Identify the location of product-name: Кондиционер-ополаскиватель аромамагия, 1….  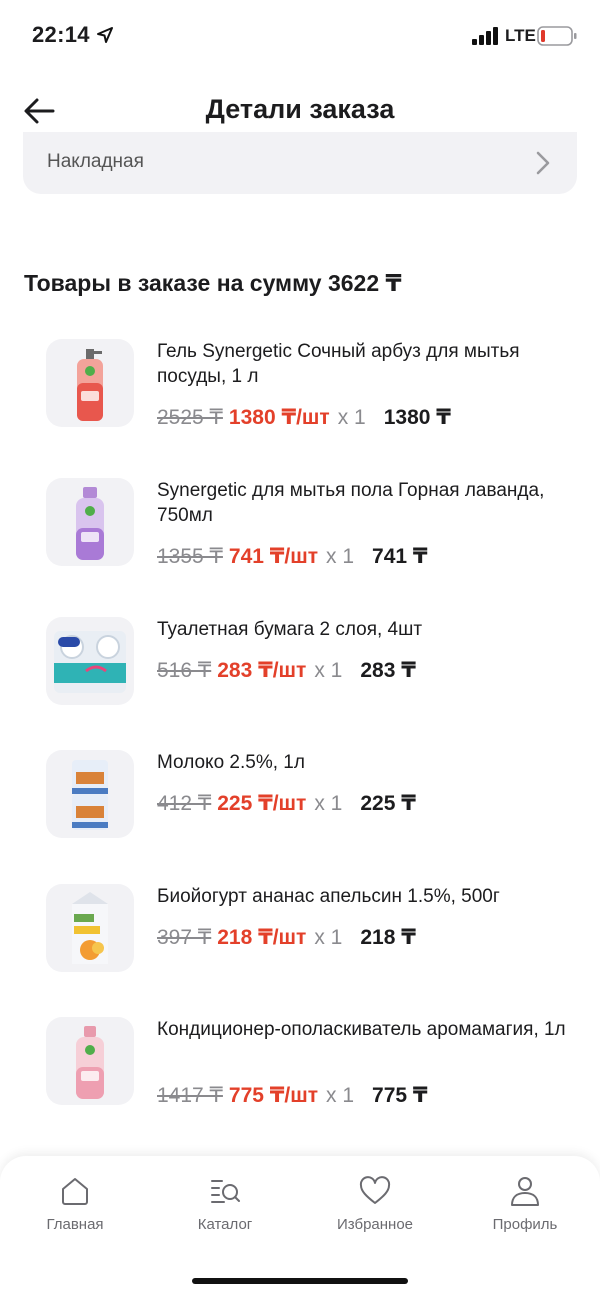
(361, 1029).